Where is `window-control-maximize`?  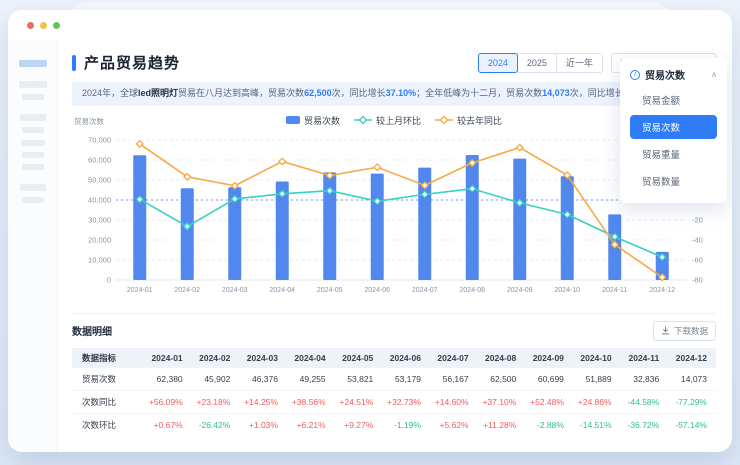 window-control-maximize is located at coordinates (56, 25).